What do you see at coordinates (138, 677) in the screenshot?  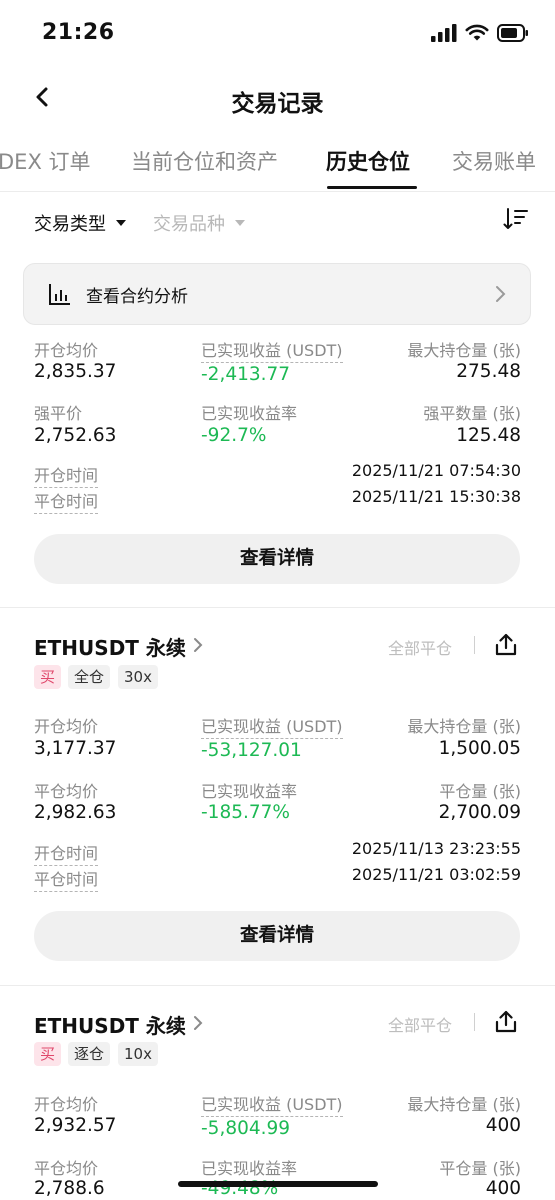 I see `leverage-tag: 30x` at bounding box center [138, 677].